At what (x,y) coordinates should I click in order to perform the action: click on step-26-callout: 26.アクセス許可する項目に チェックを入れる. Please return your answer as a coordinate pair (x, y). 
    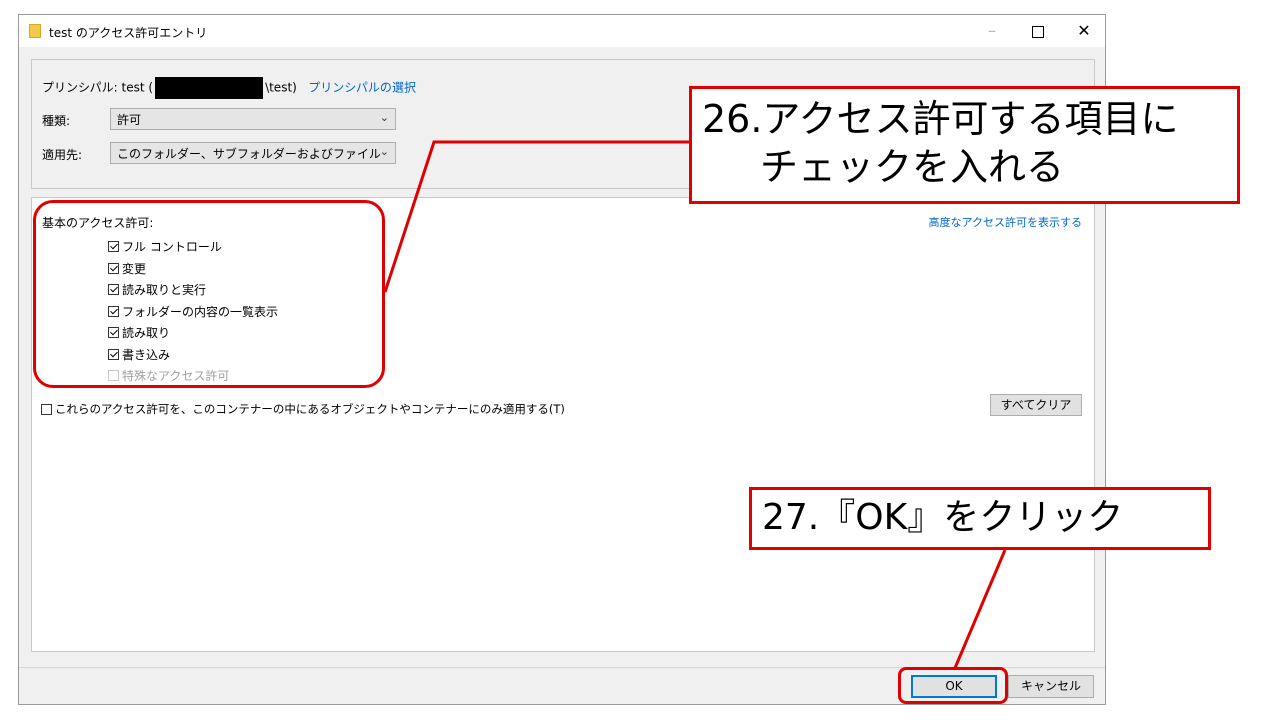
    Looking at the image, I should click on (964, 145).